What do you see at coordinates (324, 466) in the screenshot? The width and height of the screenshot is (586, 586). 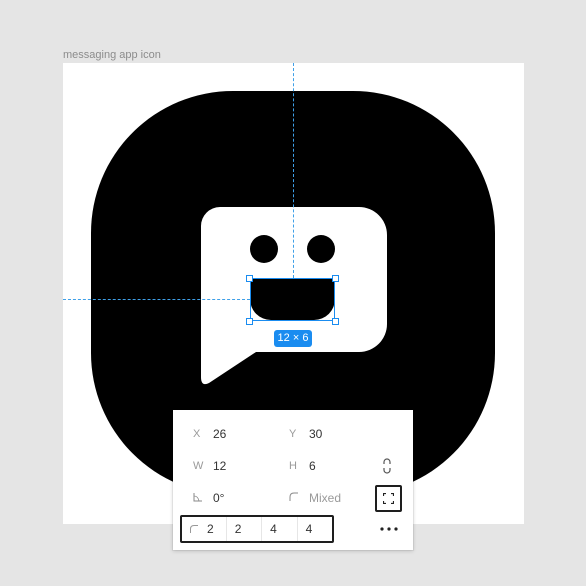 I see `height-field: H 6` at bounding box center [324, 466].